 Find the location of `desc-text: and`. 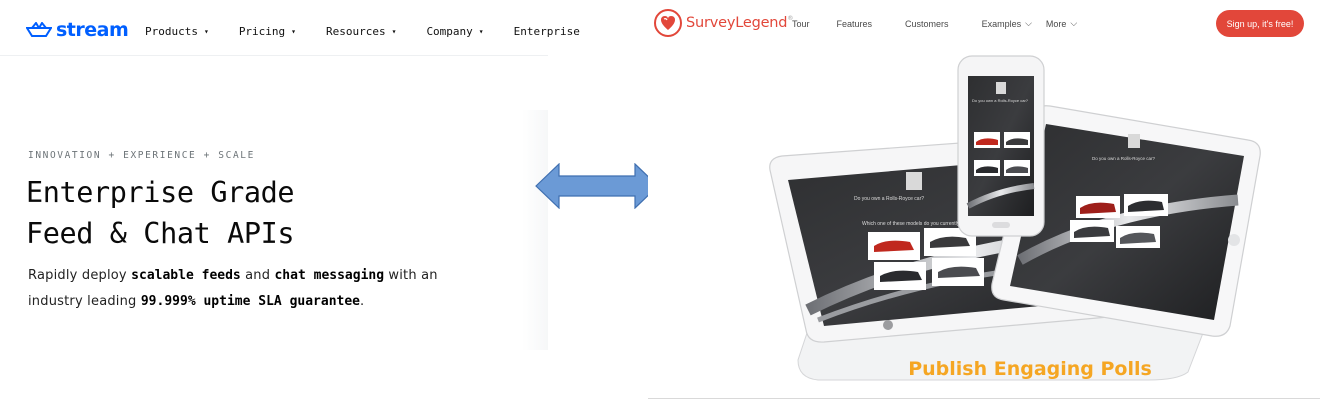

desc-text: and is located at coordinates (257, 275).